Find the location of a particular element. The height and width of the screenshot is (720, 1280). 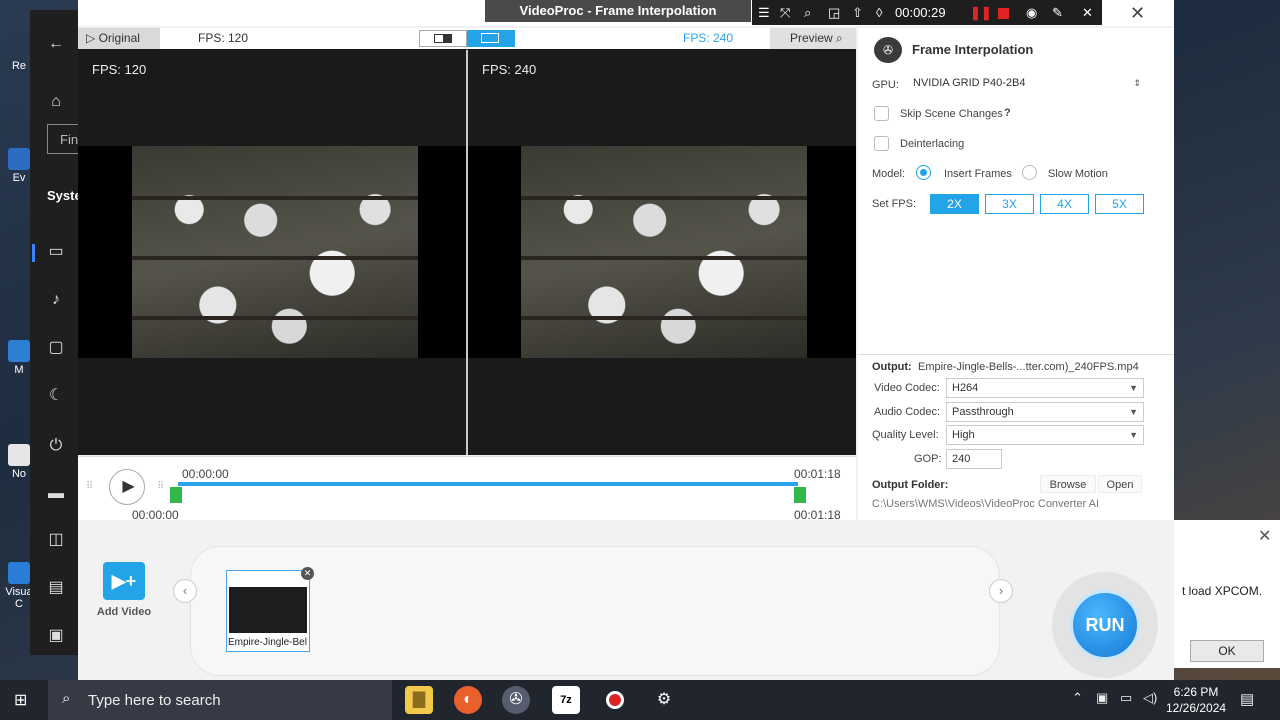

network-icon: ▣ is located at coordinates (1102, 698).